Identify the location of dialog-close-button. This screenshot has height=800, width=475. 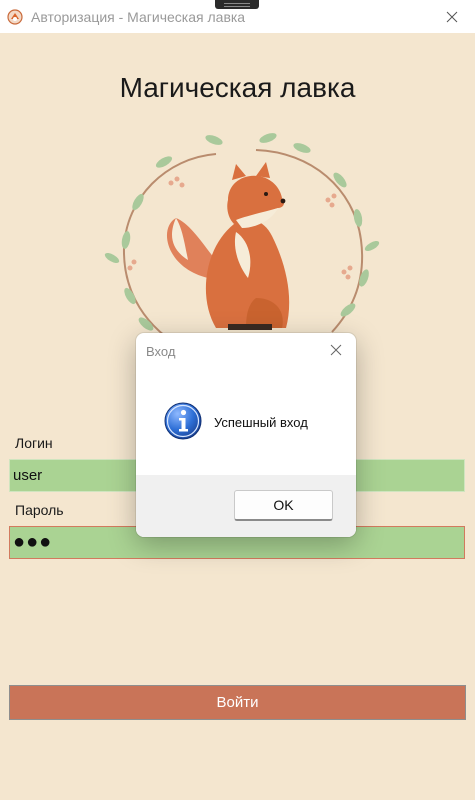
(336, 350).